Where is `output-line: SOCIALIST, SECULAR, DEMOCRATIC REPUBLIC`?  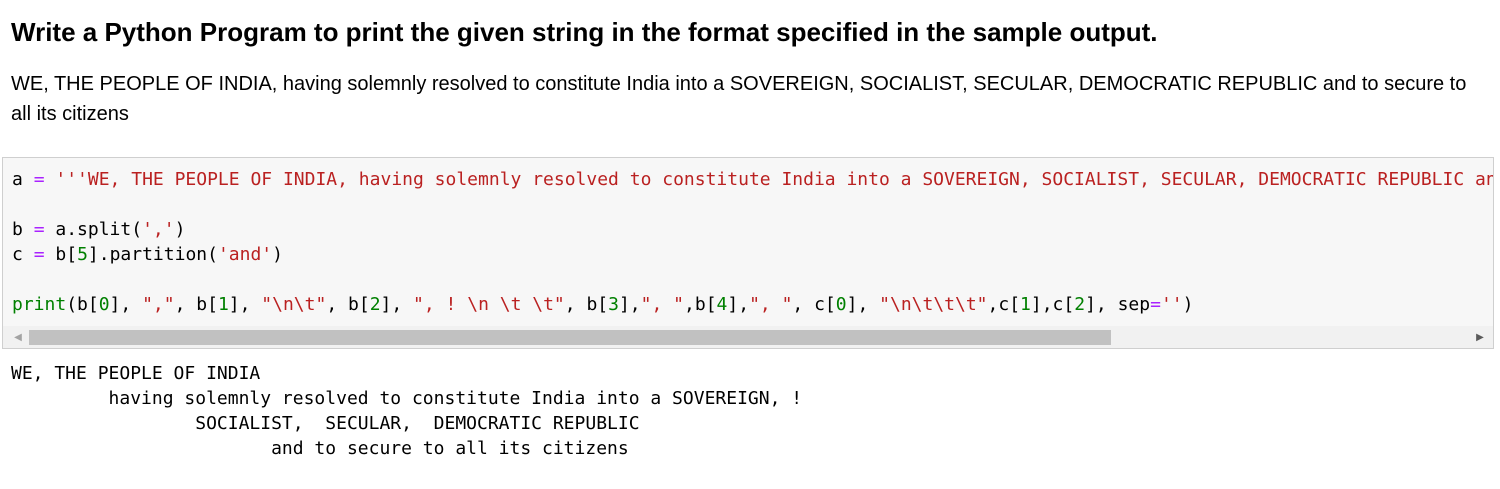
output-line: SOCIALIST, SECULAR, DEMOCRATIC REPUBLIC is located at coordinates (325, 423).